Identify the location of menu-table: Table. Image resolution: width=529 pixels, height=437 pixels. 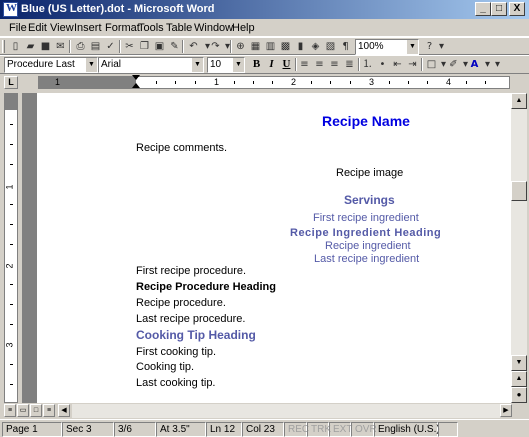
(179, 28).